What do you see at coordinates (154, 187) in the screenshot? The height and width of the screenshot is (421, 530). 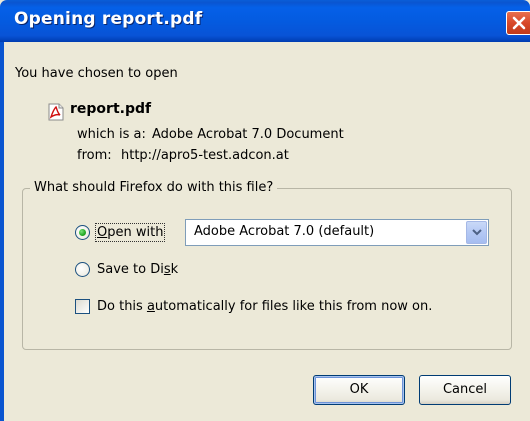 I see `action-groupbox-legend: What should Firefox do with this file?` at bounding box center [154, 187].